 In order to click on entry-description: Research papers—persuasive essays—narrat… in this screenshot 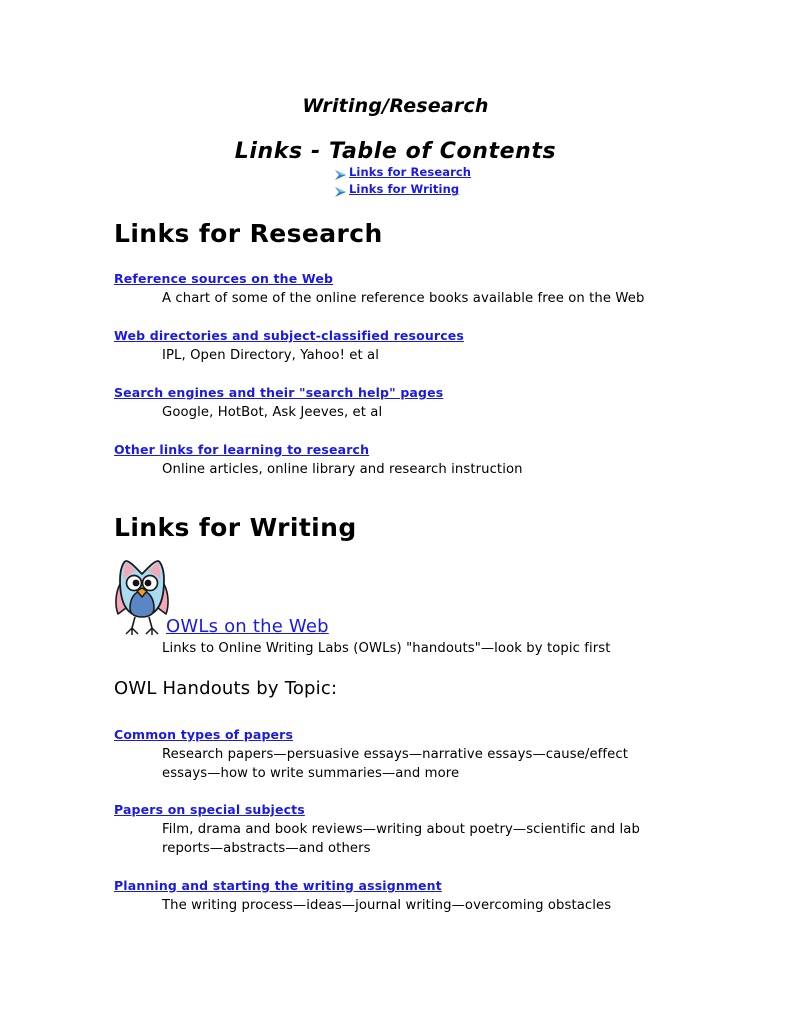, I will do `click(395, 764)`.